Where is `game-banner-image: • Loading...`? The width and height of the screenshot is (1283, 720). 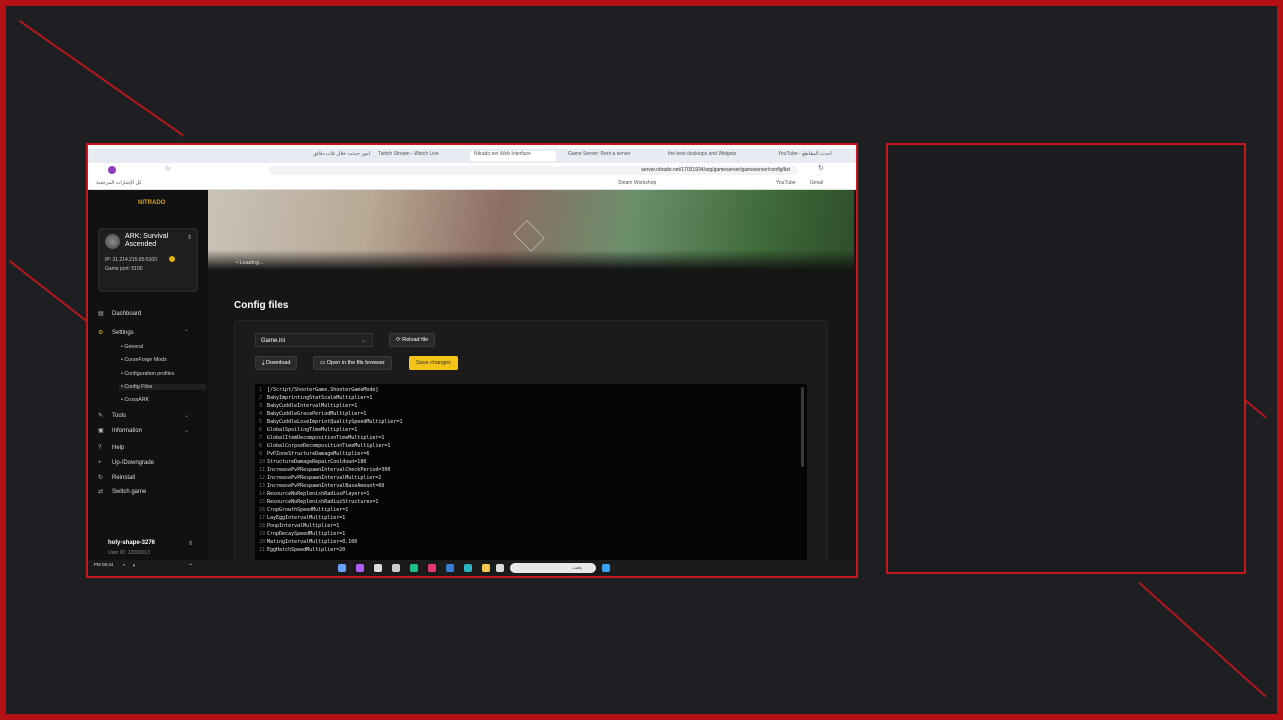
game-banner-image: • Loading... is located at coordinates (531, 230).